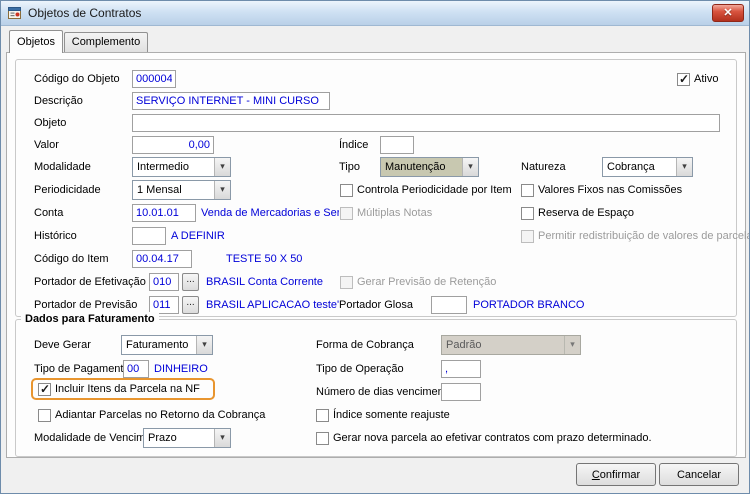 The width and height of the screenshot is (750, 494). Describe the element at coordinates (418, 282) in the screenshot. I see `gerar-previsao-checkbox: Gerar Previsão de Retenção` at that location.